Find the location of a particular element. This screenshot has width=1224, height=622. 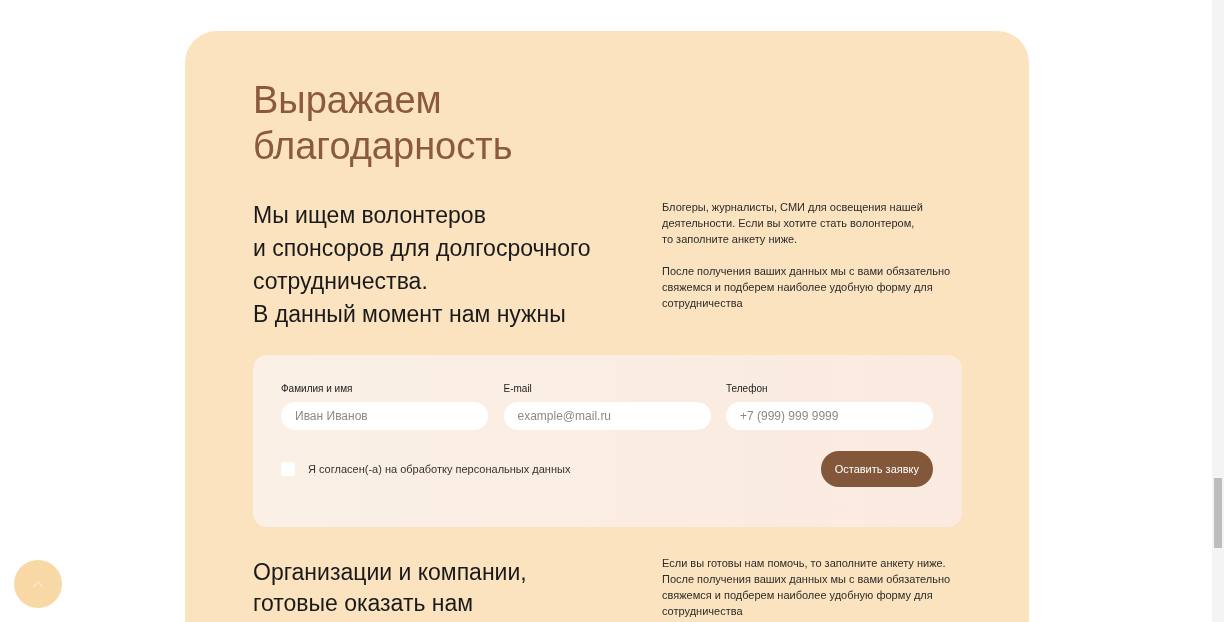

input-field: +7 (999) 999 9999 is located at coordinates (829, 416).